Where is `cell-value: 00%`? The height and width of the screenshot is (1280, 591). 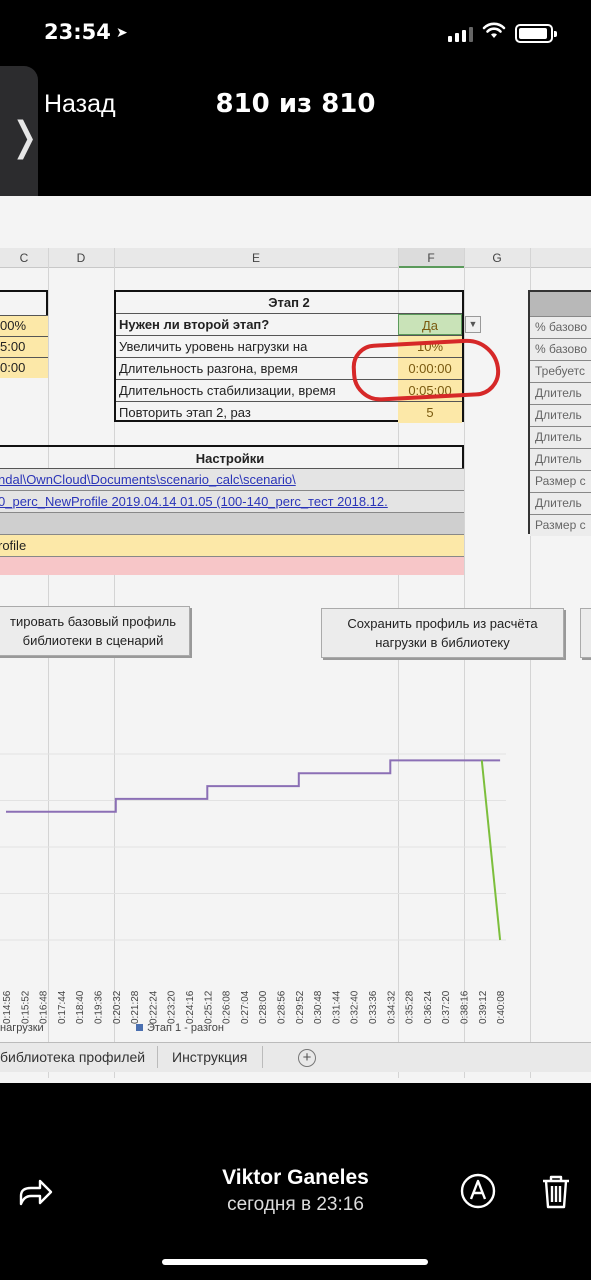 cell-value: 00% is located at coordinates (24, 325).